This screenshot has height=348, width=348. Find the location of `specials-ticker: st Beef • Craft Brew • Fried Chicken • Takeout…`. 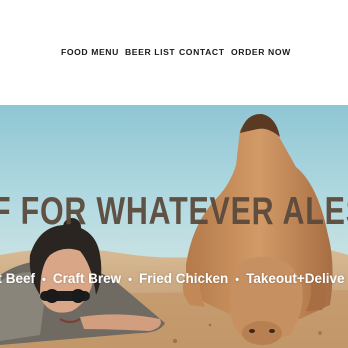

specials-ticker: st Beef • Craft Brew • Fried Chicken • Takeout… is located at coordinates (174, 279).